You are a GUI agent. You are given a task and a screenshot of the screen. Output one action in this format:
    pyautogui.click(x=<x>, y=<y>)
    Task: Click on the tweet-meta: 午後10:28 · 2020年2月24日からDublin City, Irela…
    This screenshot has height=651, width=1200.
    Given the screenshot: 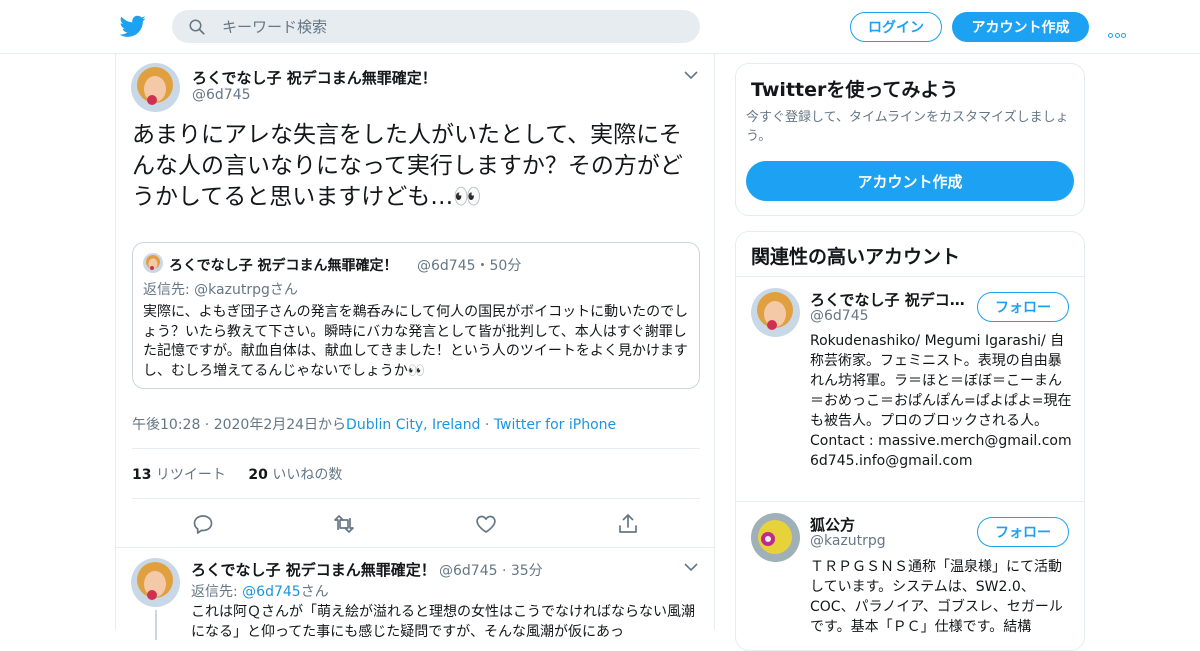 What is the action you would take?
    pyautogui.click(x=374, y=424)
    